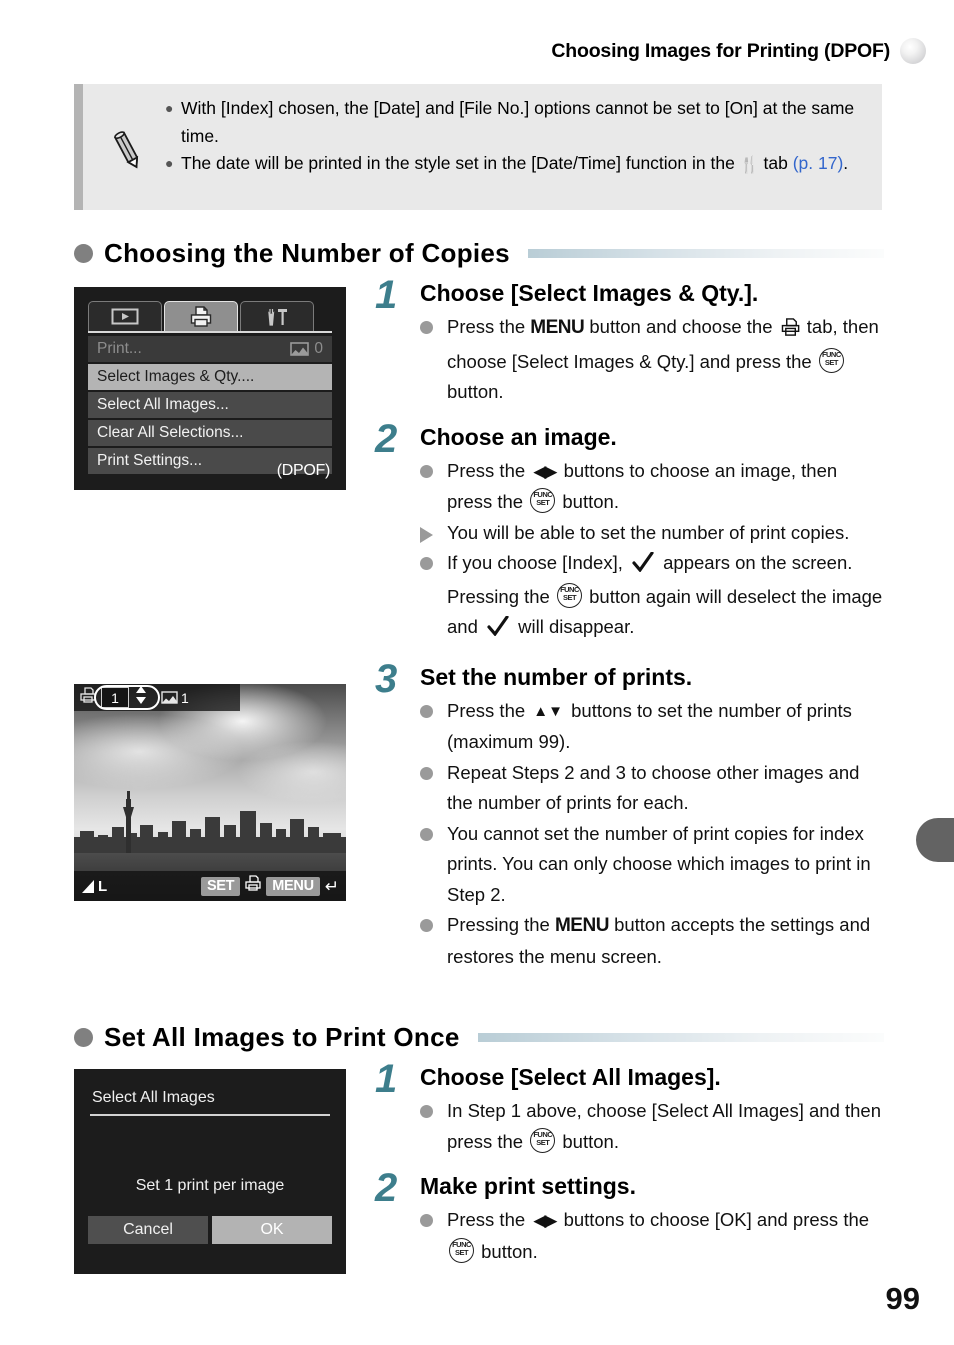  Describe the element at coordinates (433, 530) in the screenshot. I see `bullet-triangle-icon` at that location.